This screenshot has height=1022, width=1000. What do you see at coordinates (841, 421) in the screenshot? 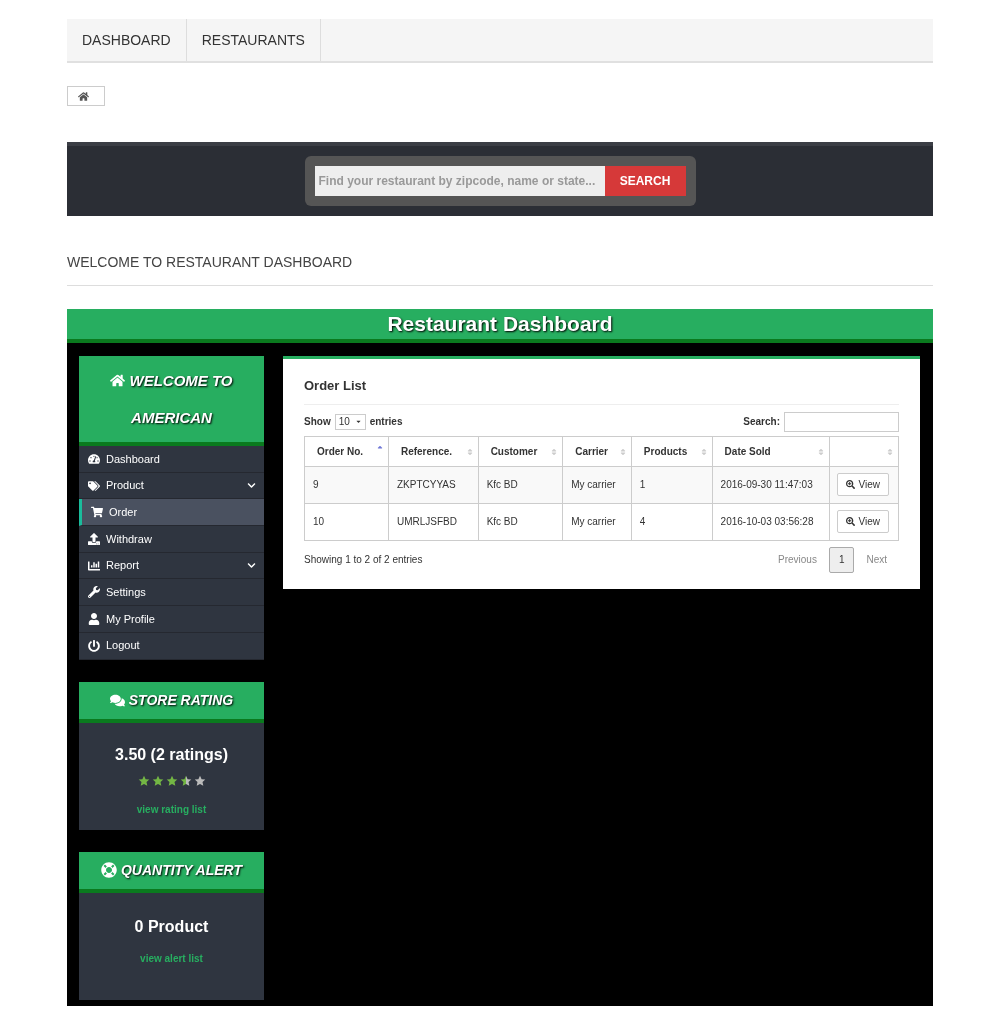
I see `table-search-field` at bounding box center [841, 421].